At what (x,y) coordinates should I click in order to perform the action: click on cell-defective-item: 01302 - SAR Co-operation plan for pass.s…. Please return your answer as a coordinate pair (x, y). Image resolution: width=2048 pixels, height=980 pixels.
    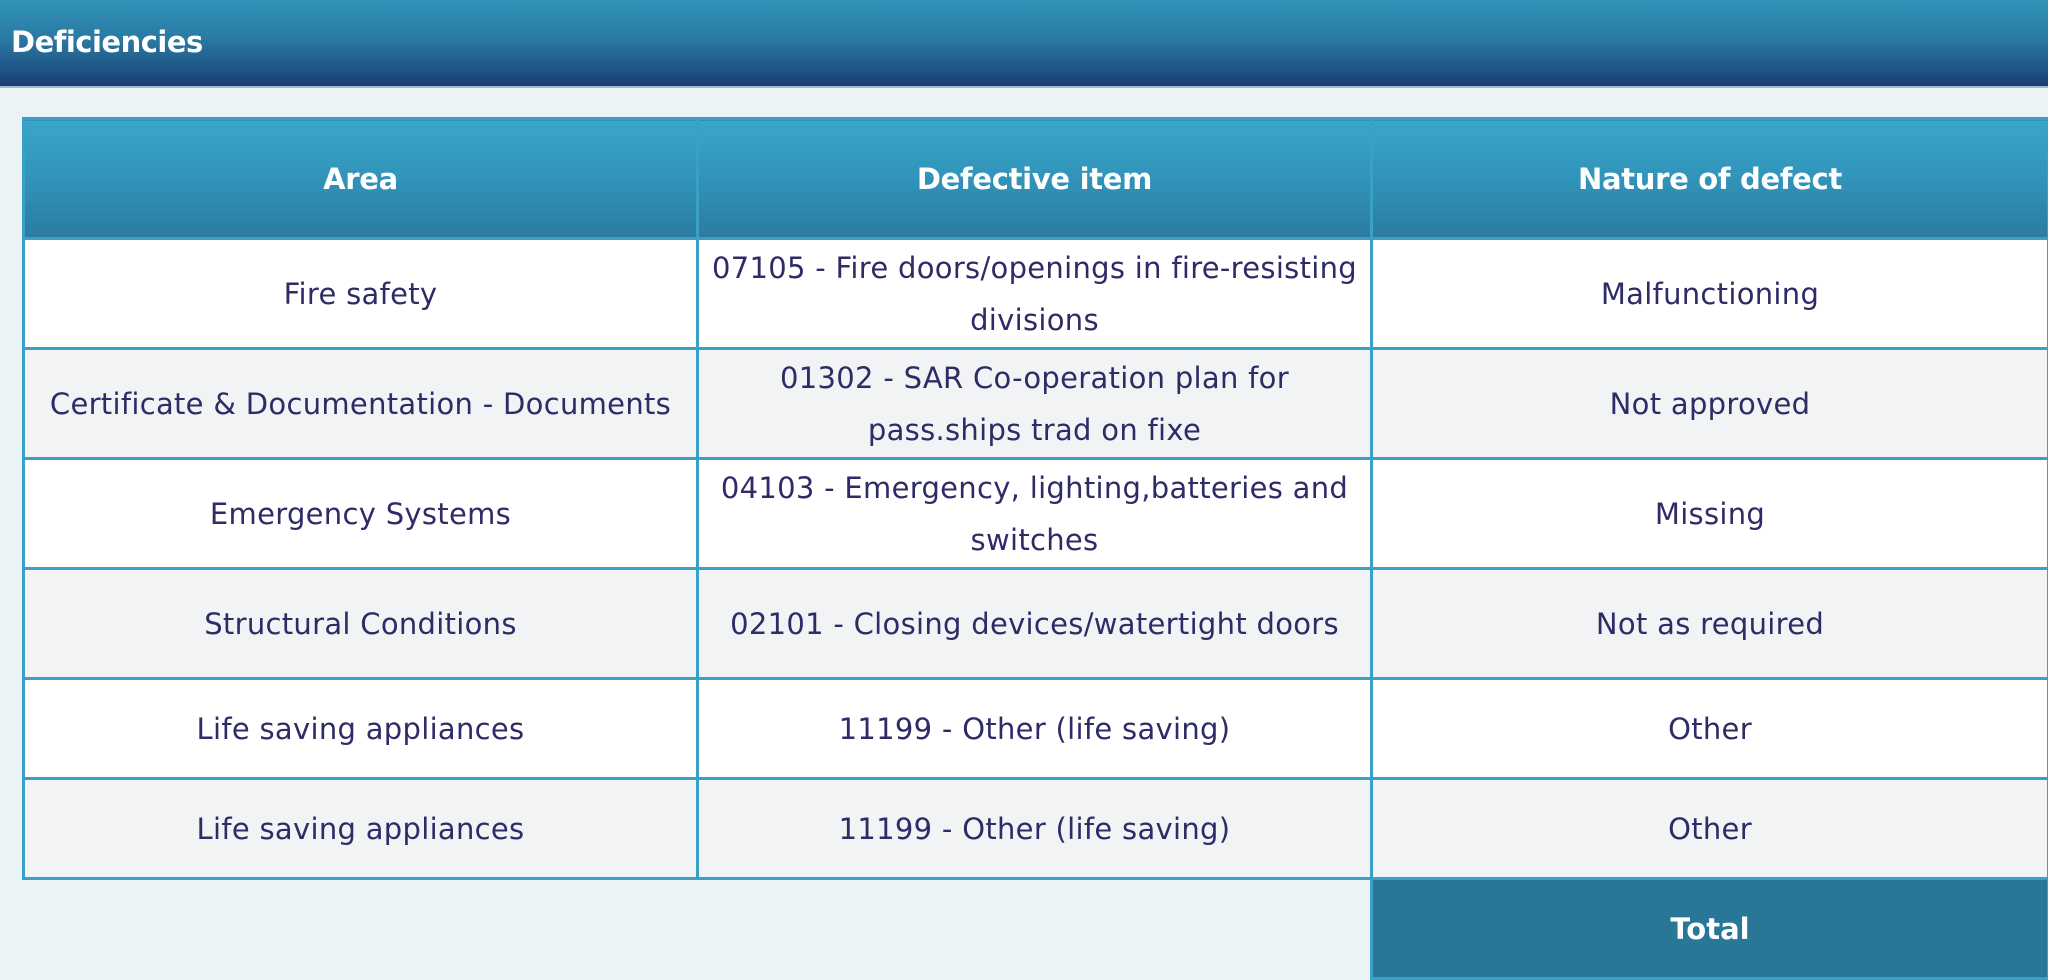
    Looking at the image, I should click on (1035, 404).